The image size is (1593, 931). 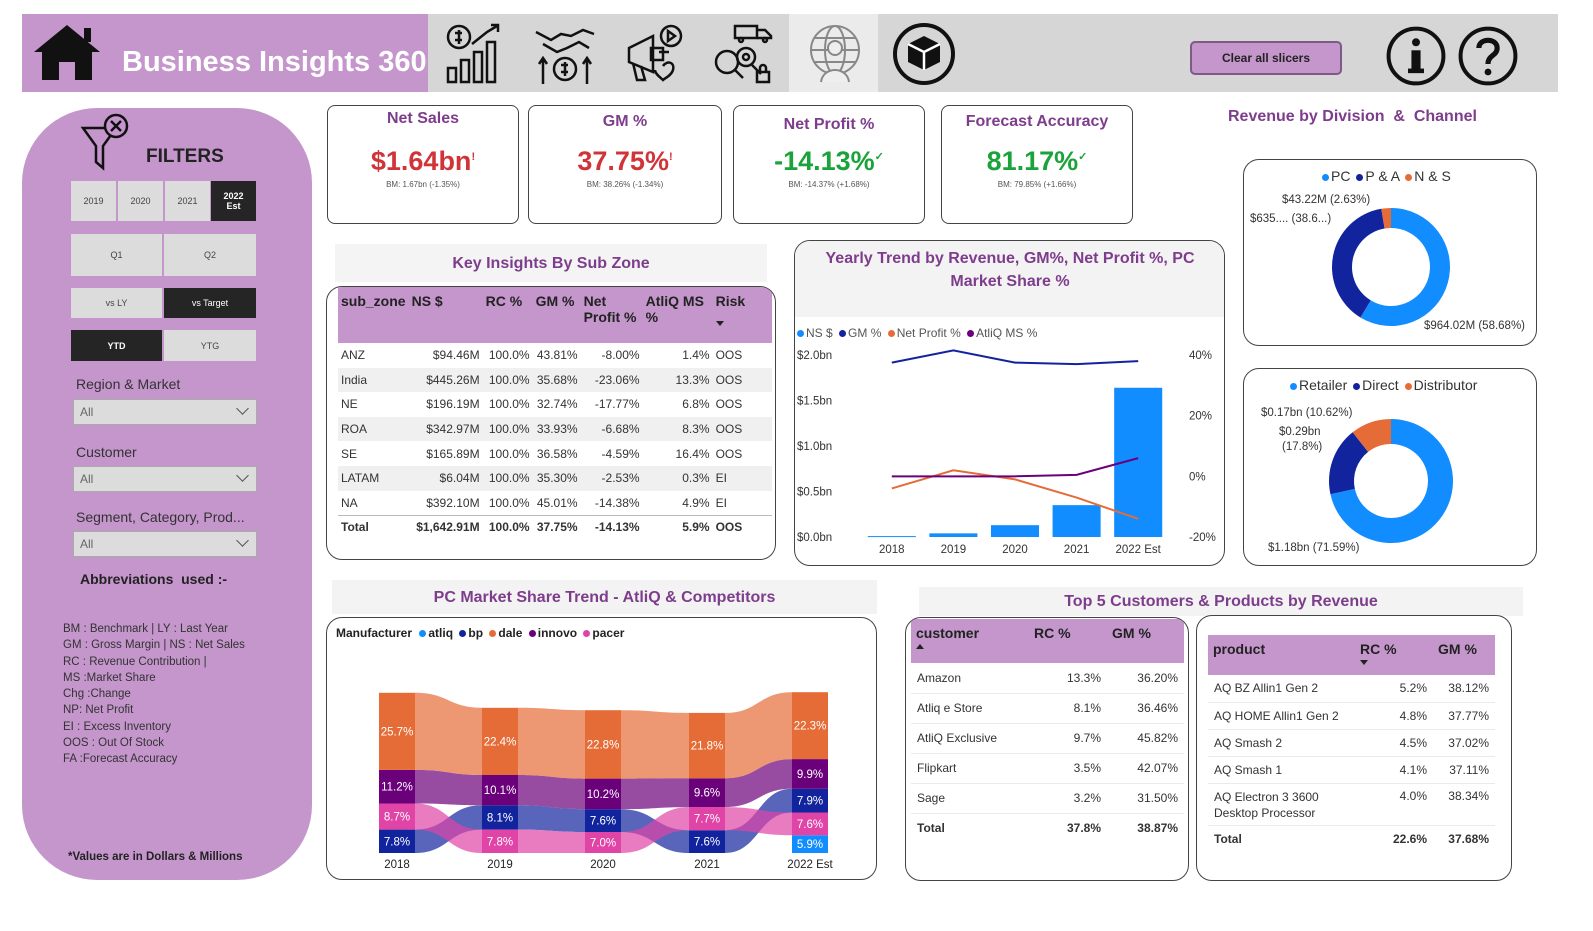 What do you see at coordinates (1281, 655) in the screenshot?
I see `column-header: product` at bounding box center [1281, 655].